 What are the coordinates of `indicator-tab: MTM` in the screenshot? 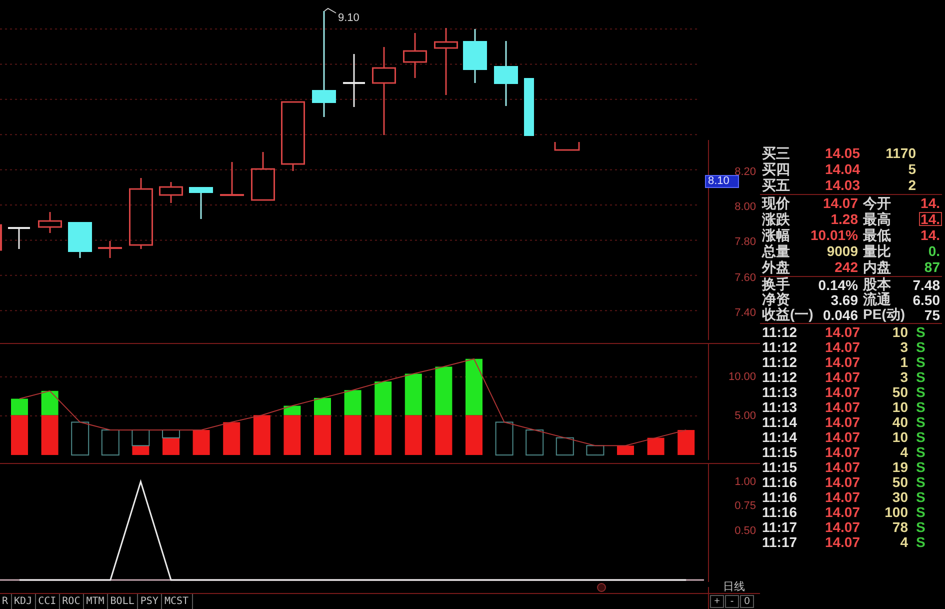 It's located at (96, 601).